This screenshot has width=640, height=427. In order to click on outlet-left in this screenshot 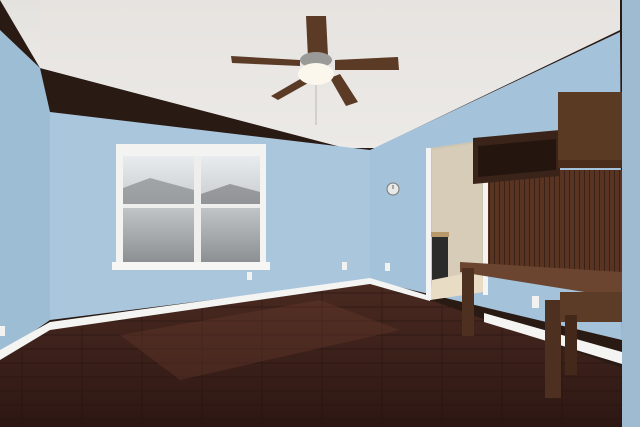, I will do `click(2, 331)`.